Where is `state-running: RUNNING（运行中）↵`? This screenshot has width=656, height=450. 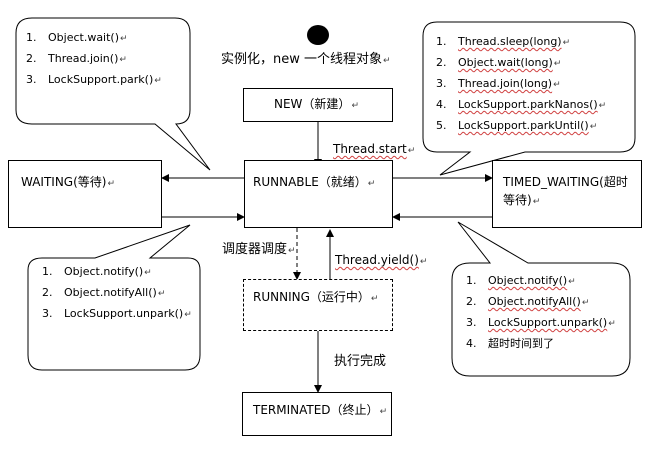 state-running: RUNNING（运行中）↵ is located at coordinates (318, 305).